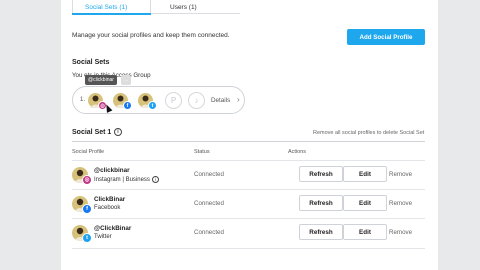 The image size is (480, 270). Describe the element at coordinates (87, 180) in the screenshot. I see `instagram-icon: ◎` at that location.